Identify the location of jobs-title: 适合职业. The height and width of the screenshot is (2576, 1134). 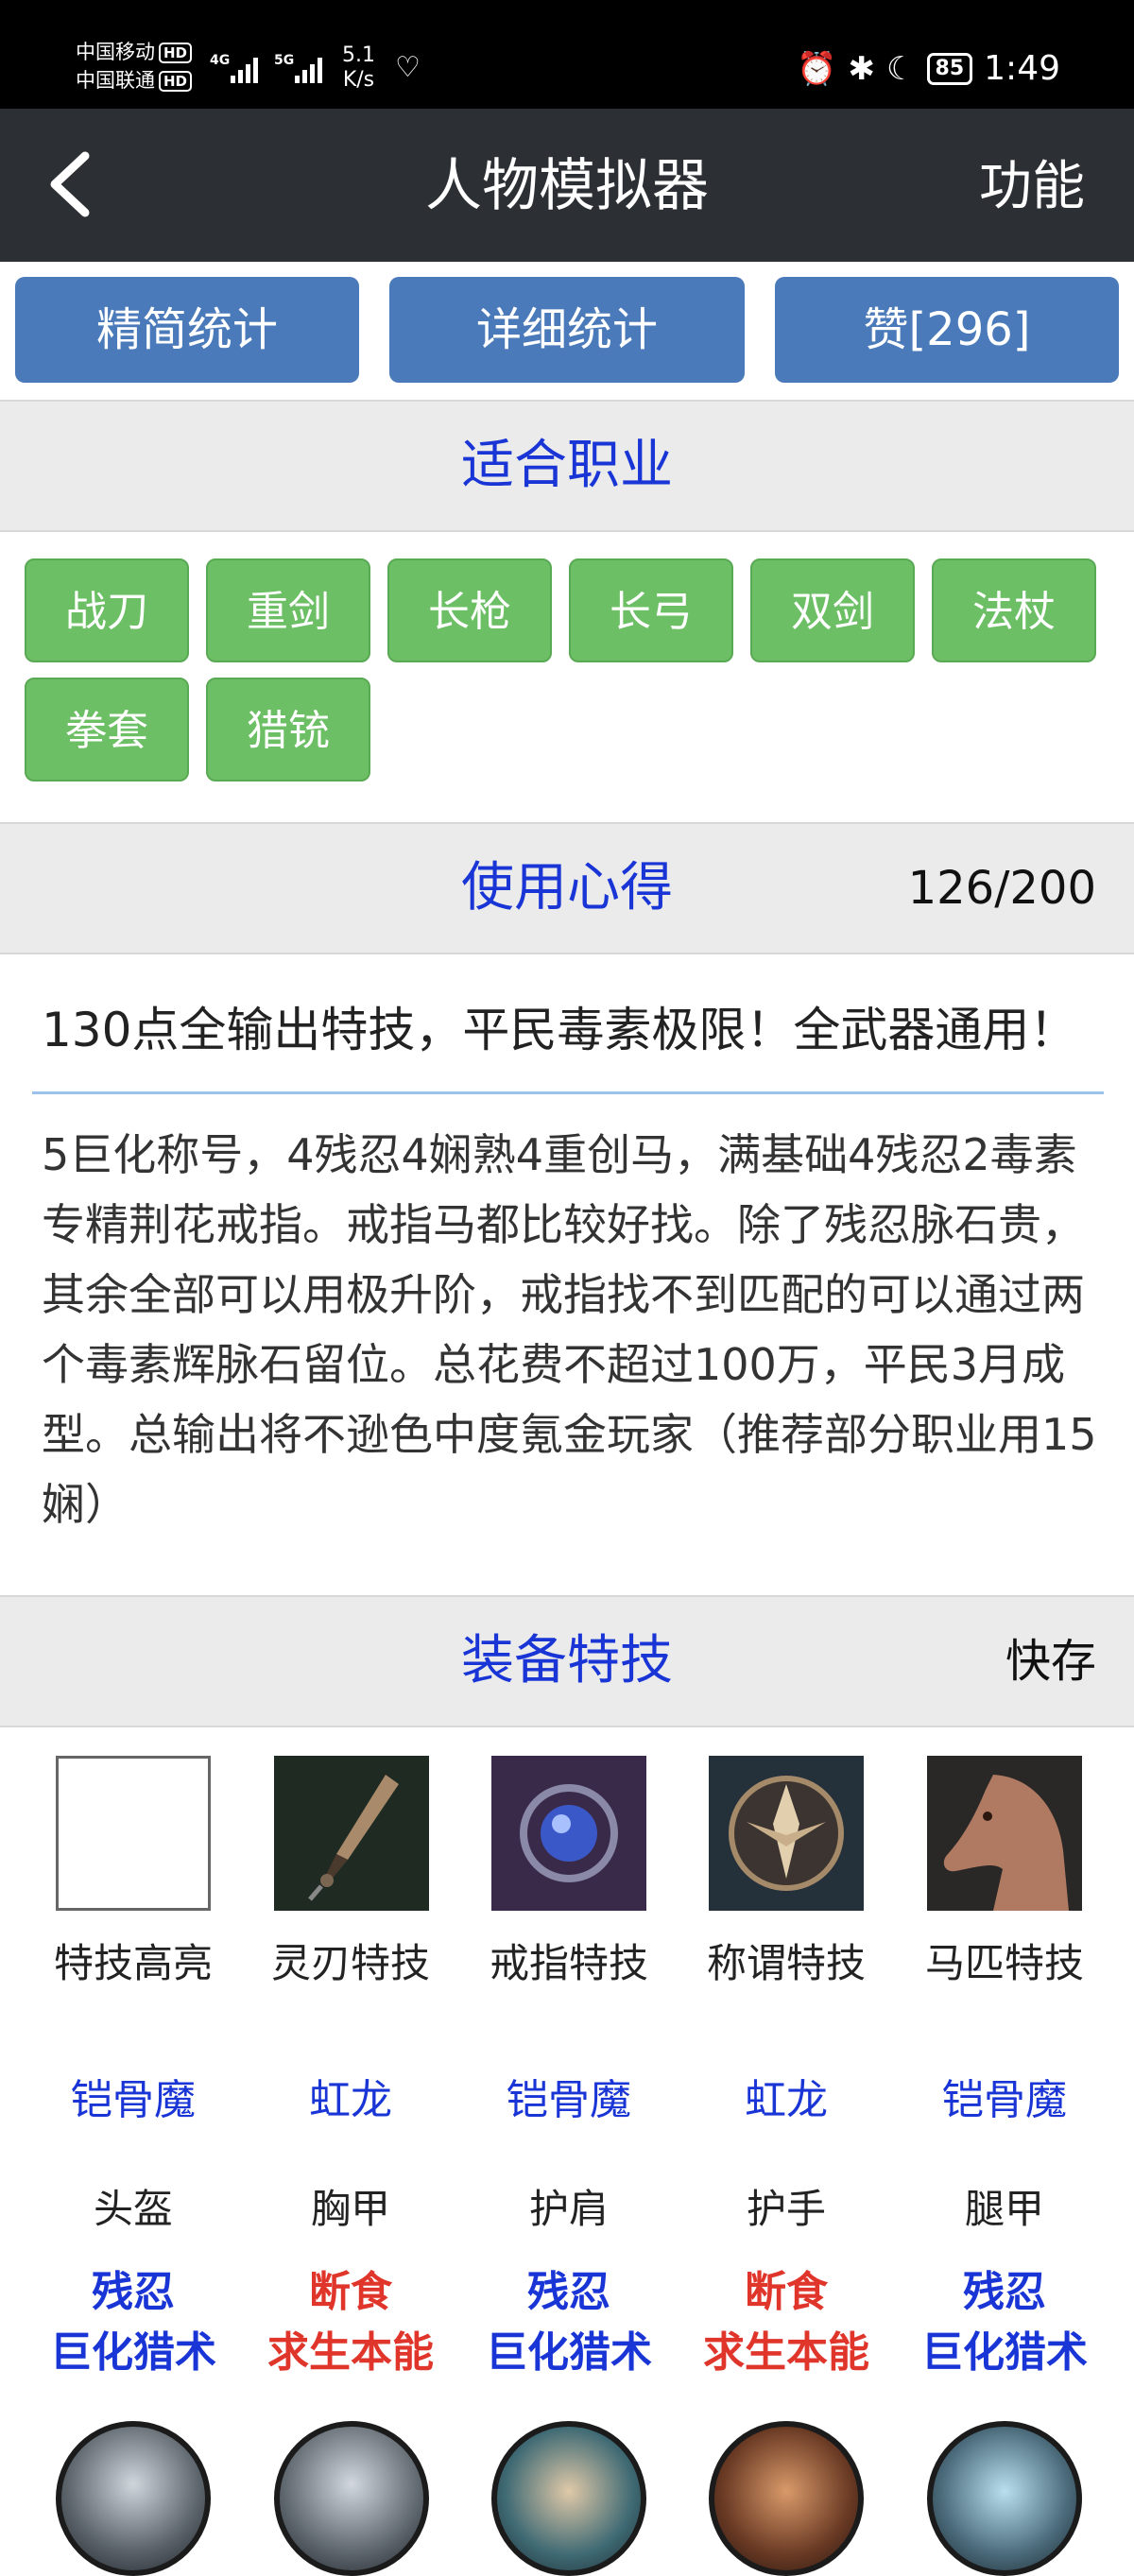
(567, 465).